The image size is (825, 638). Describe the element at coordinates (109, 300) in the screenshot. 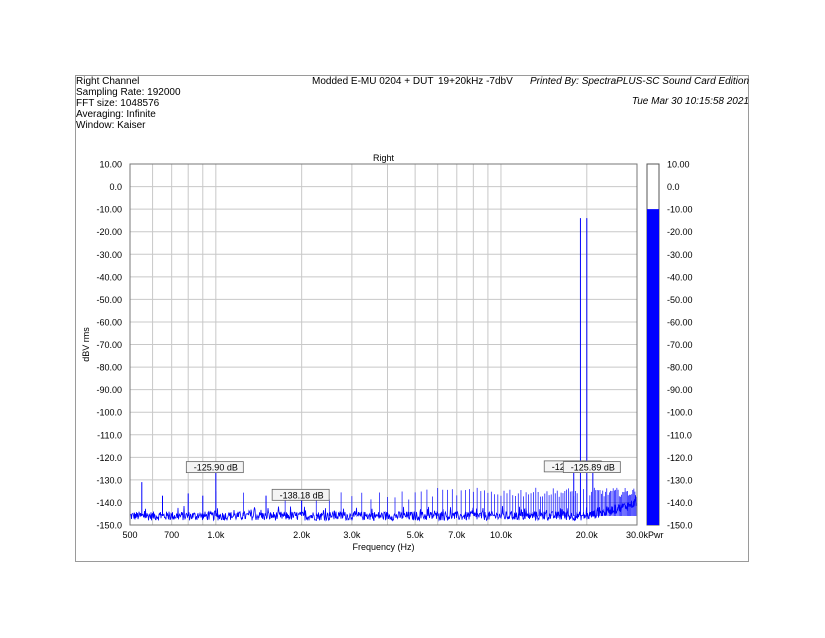

I see `y-tick-label: -50.00` at that location.